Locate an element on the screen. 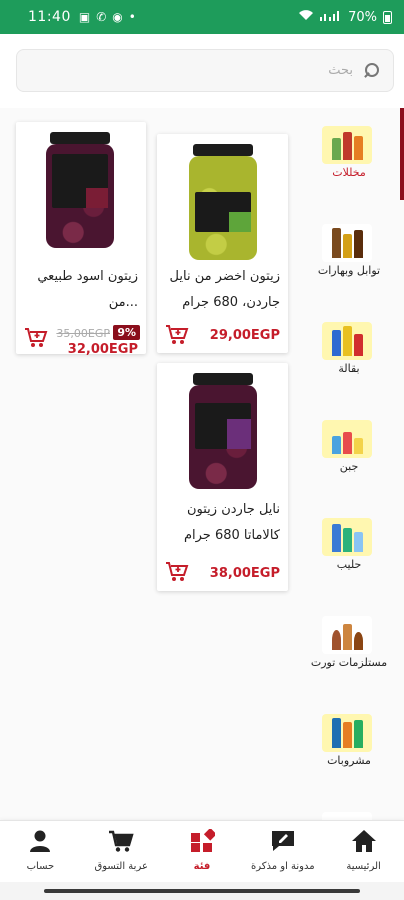  search-input is located at coordinates (228, 70).